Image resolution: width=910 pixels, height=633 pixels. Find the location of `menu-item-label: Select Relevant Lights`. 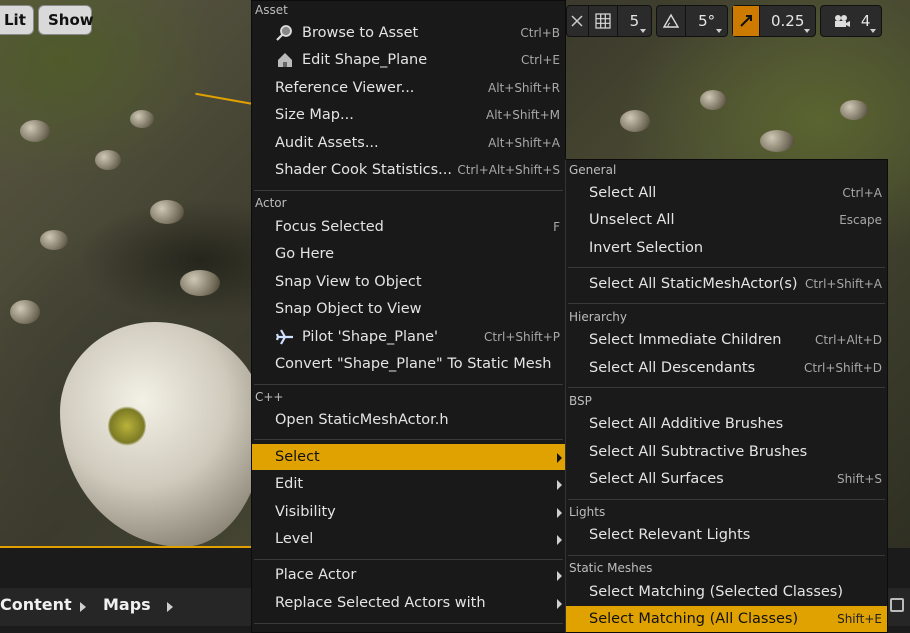

menu-item-label: Select Relevant Lights is located at coordinates (670, 535).